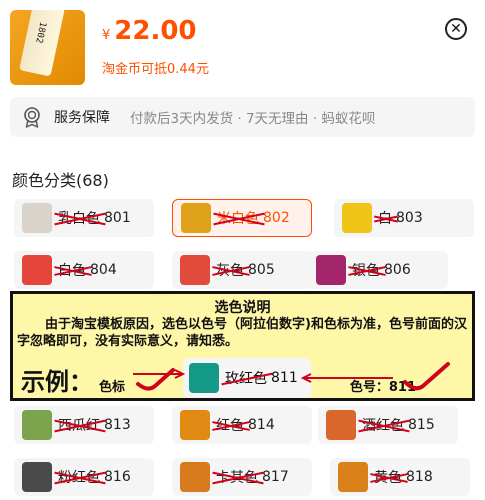 The image size is (485, 500). I want to click on service-guarantee-bar: 服务保障 付款后3天内发货 · 7天无理由 · 蚂蚁花呗, so click(242, 117).